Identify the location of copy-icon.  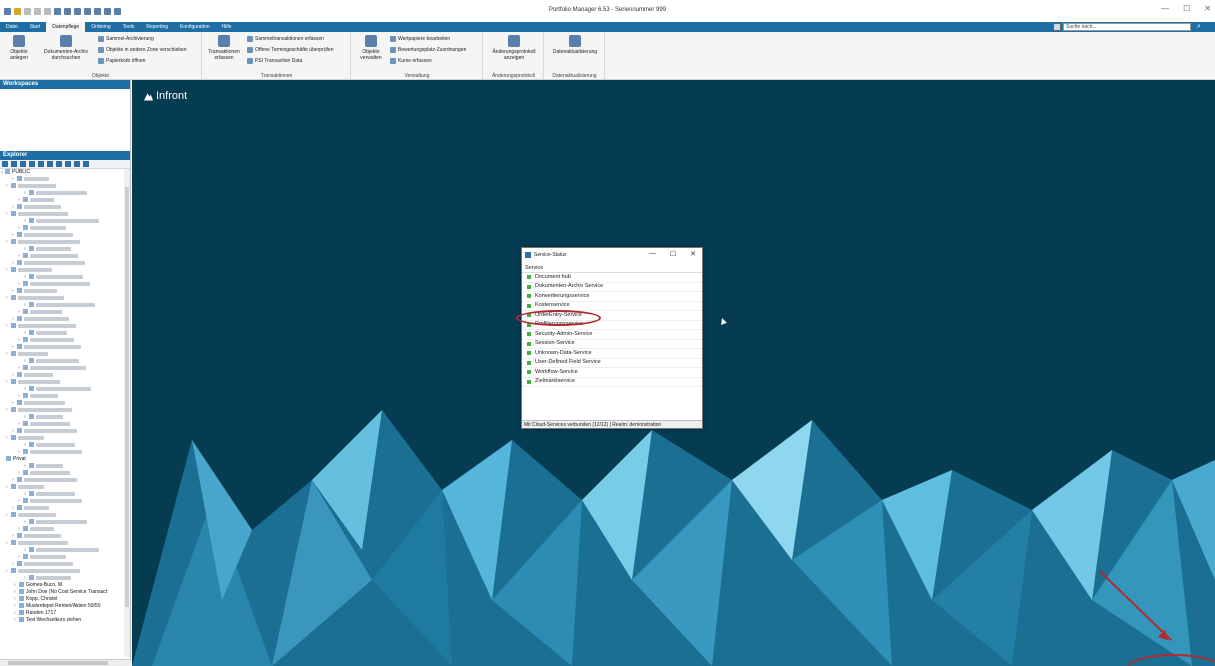
(68, 164).